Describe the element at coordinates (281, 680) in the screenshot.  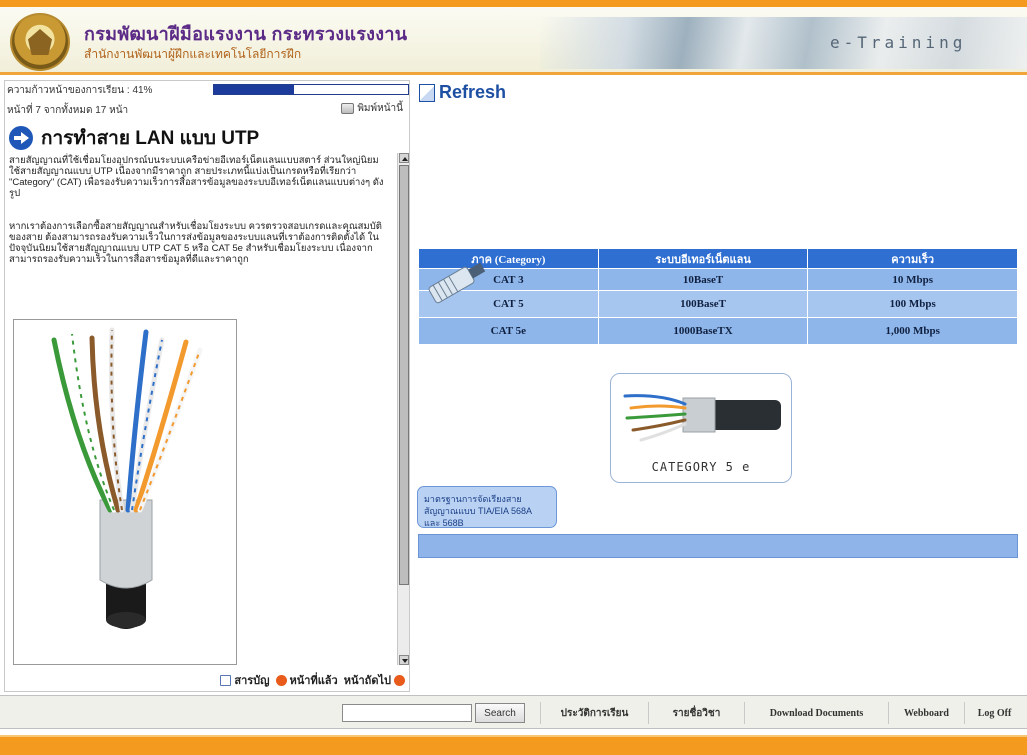
I see `arrow-left-icon` at that location.